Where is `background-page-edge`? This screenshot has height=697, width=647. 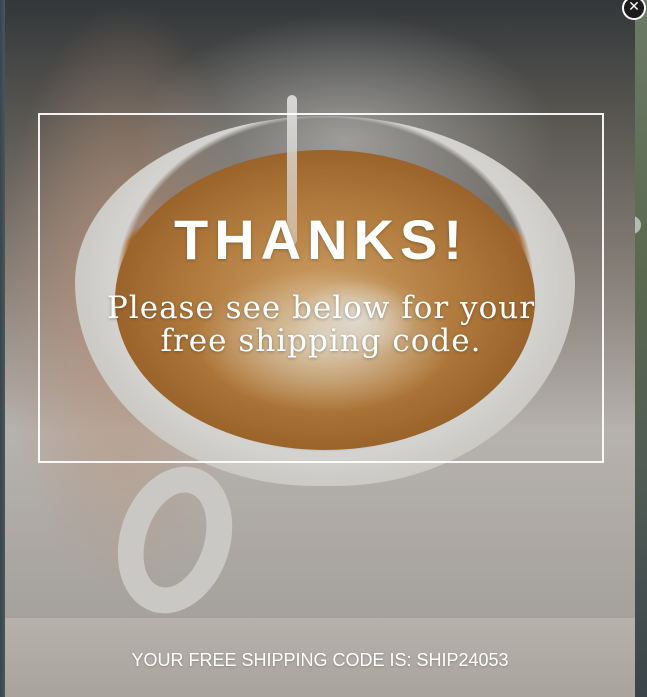 background-page-edge is located at coordinates (640, 348).